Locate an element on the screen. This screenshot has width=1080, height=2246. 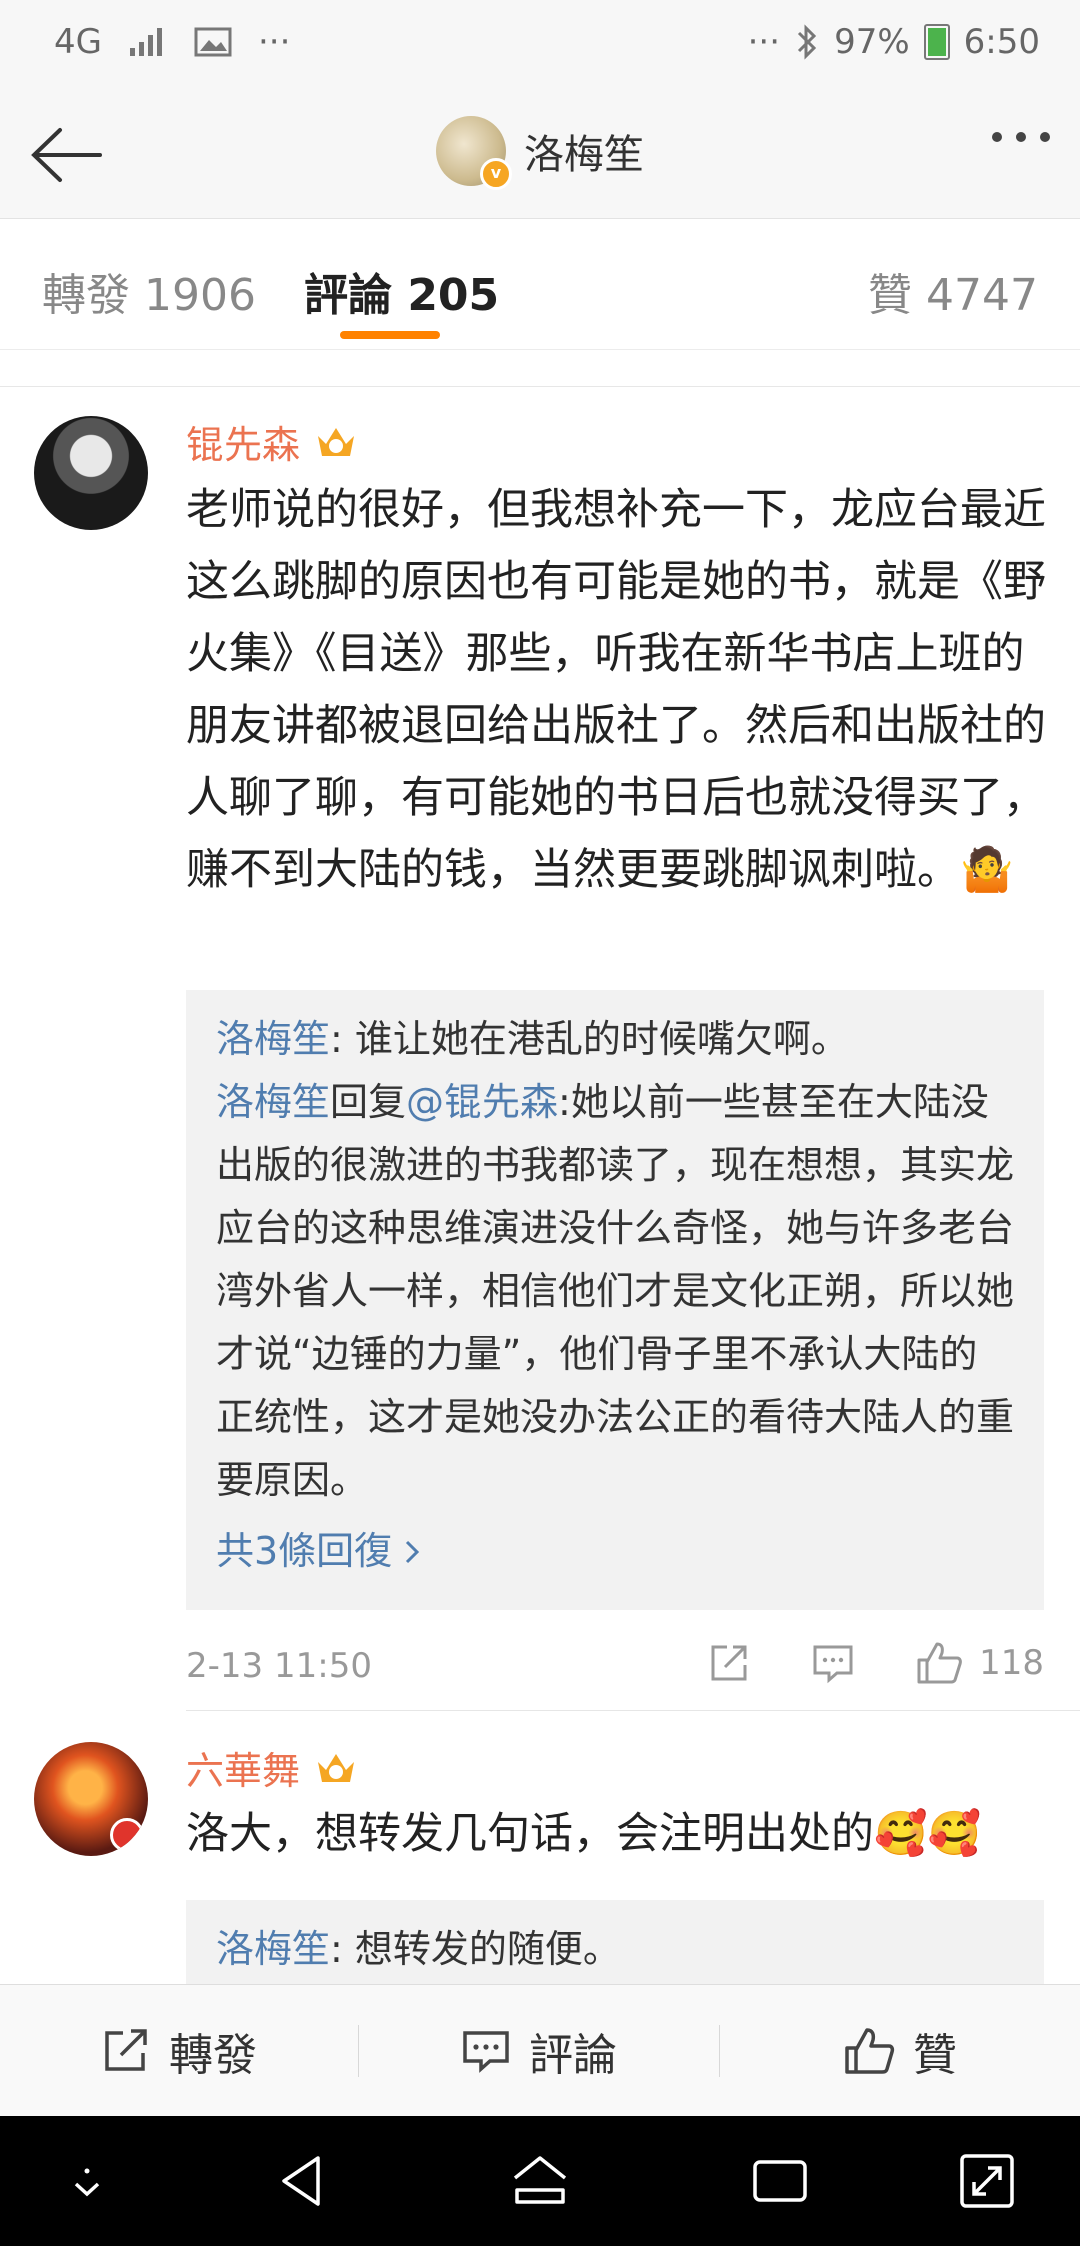
comment-time: 2-13 11:50 is located at coordinates (279, 1666).